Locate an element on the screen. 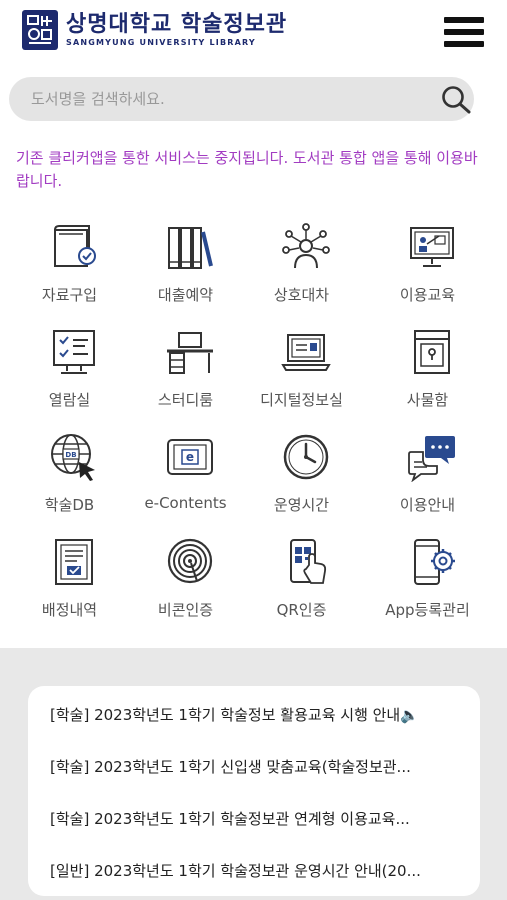 This screenshot has height=900, width=507. menu-item-label: App등록관리 is located at coordinates (427, 610).